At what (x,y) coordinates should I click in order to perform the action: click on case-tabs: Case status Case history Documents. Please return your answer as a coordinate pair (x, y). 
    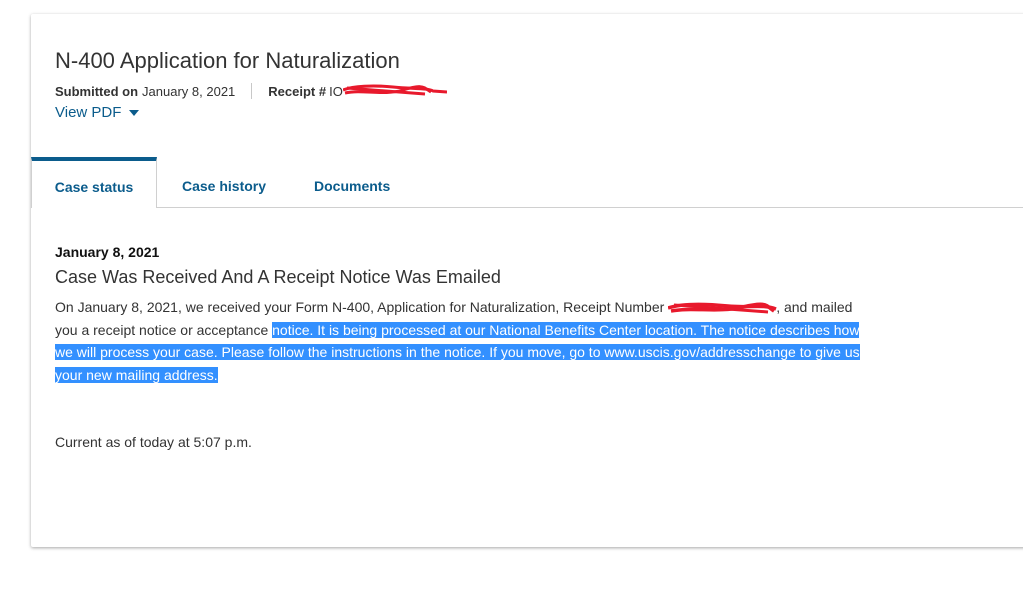
    Looking at the image, I should click on (527, 182).